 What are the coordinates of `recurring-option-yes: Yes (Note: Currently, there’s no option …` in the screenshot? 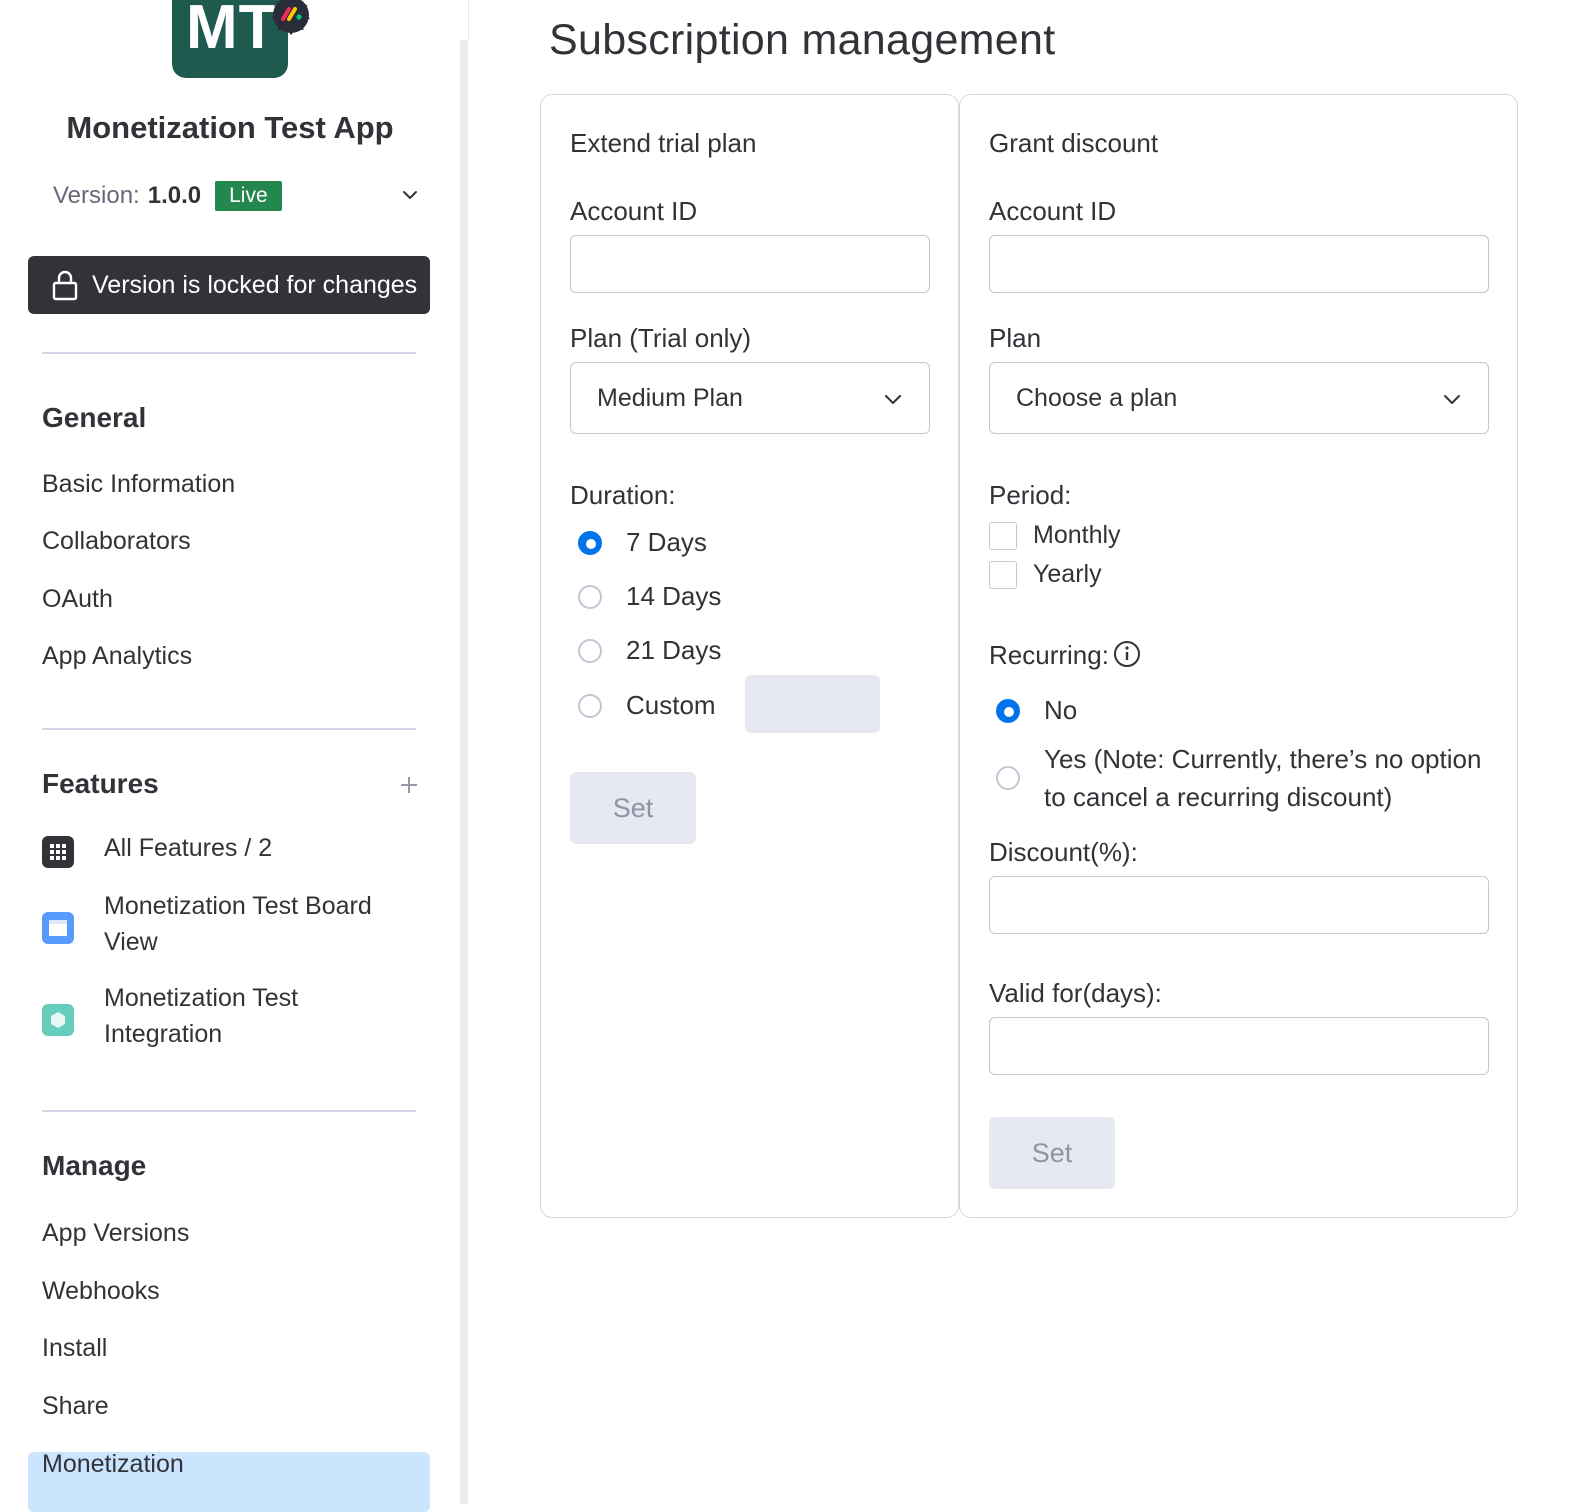 It's located at (1246, 778).